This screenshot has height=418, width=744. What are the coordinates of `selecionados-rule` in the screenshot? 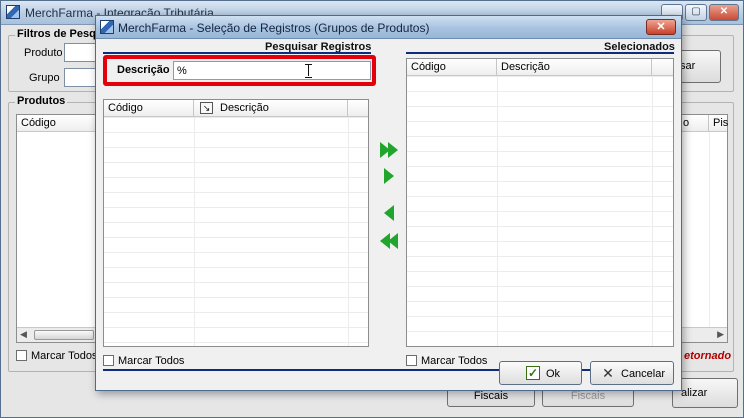 It's located at (540, 53).